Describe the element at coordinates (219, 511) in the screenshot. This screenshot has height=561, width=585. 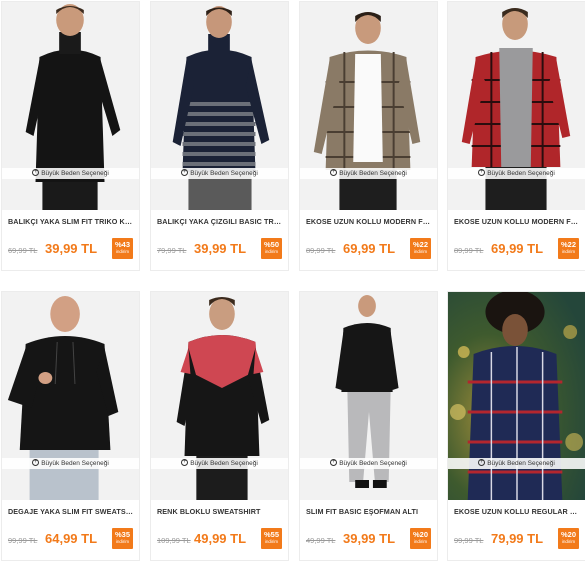
I see `product-title: RENK BLOKLU SWEATSHIRT` at that location.